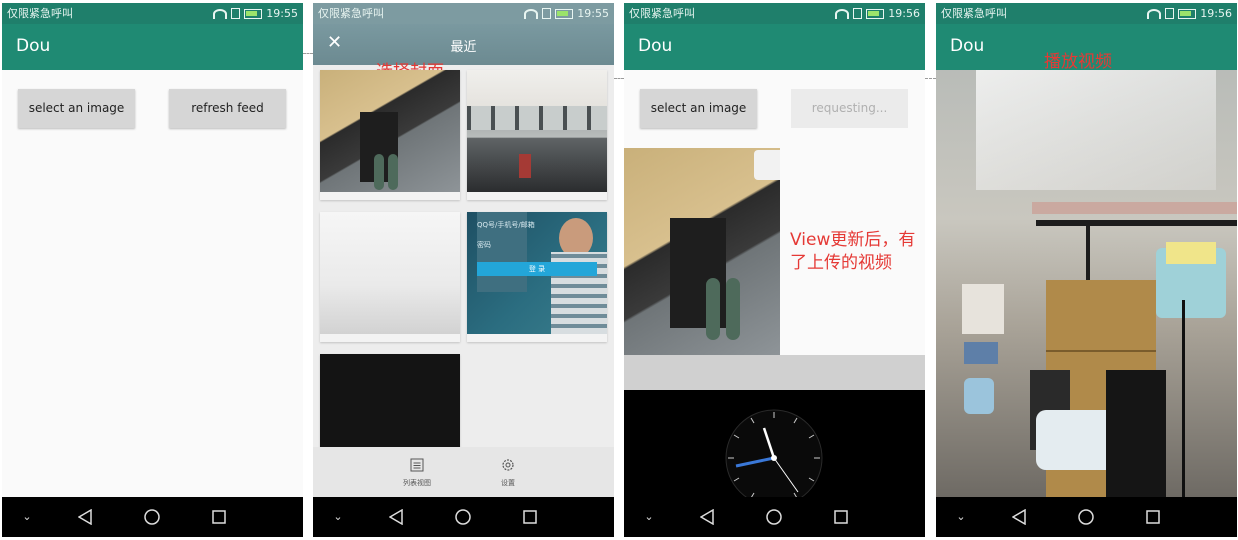 The width and height of the screenshot is (1238, 540). What do you see at coordinates (1078, 62) in the screenshot?
I see `annotation-play-video: 播放视频` at bounding box center [1078, 62].